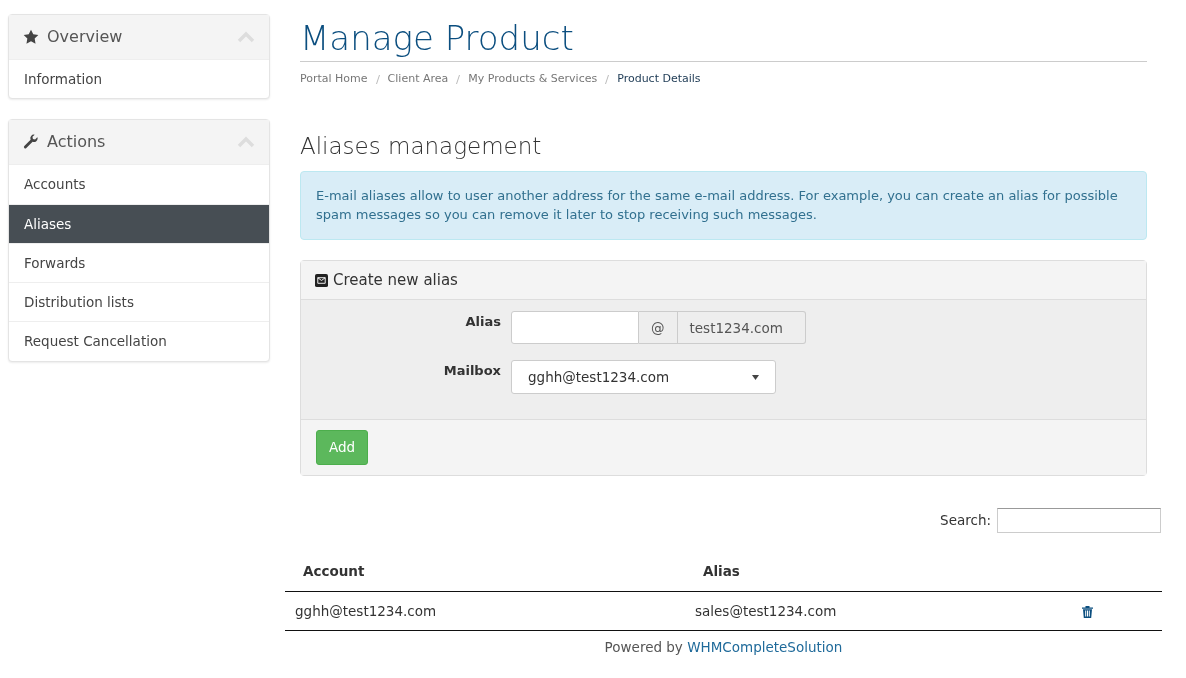 This screenshot has height=678, width=1186. Describe the element at coordinates (878, 571) in the screenshot. I see `column-header: Alias` at that location.